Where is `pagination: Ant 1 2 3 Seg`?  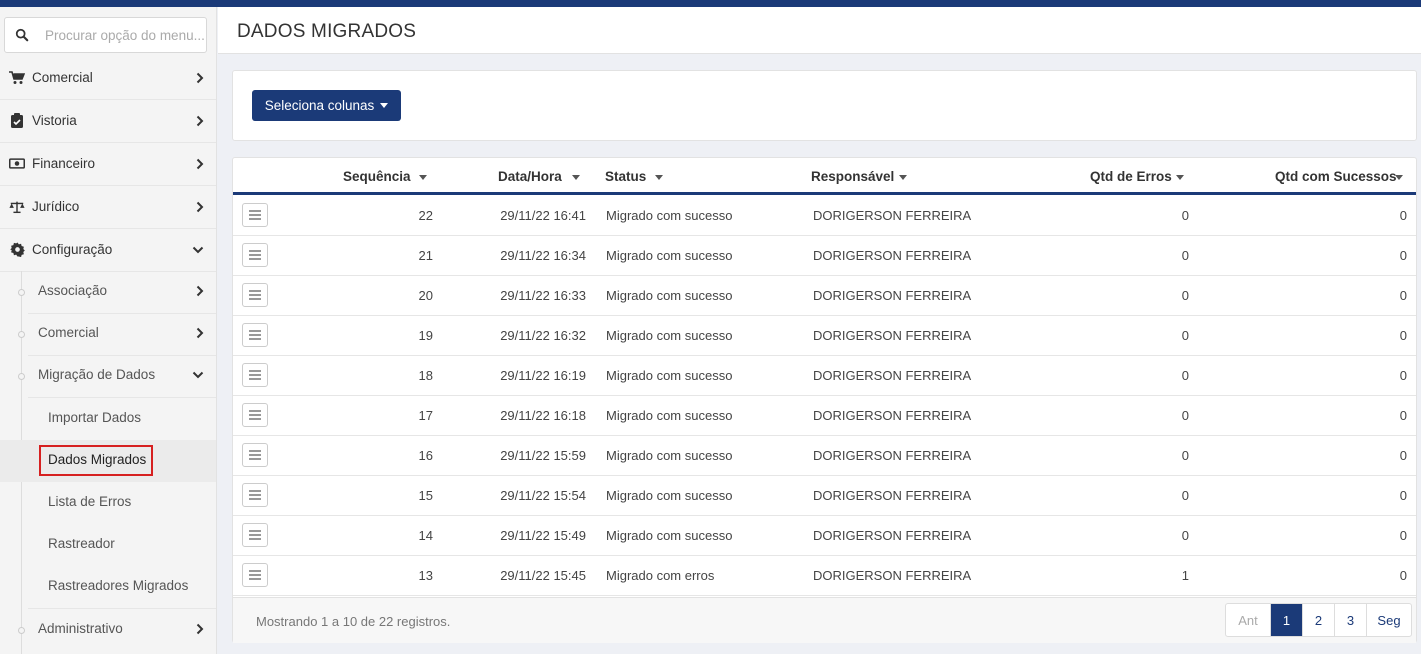 pagination: Ant 1 2 3 Seg is located at coordinates (1318, 620).